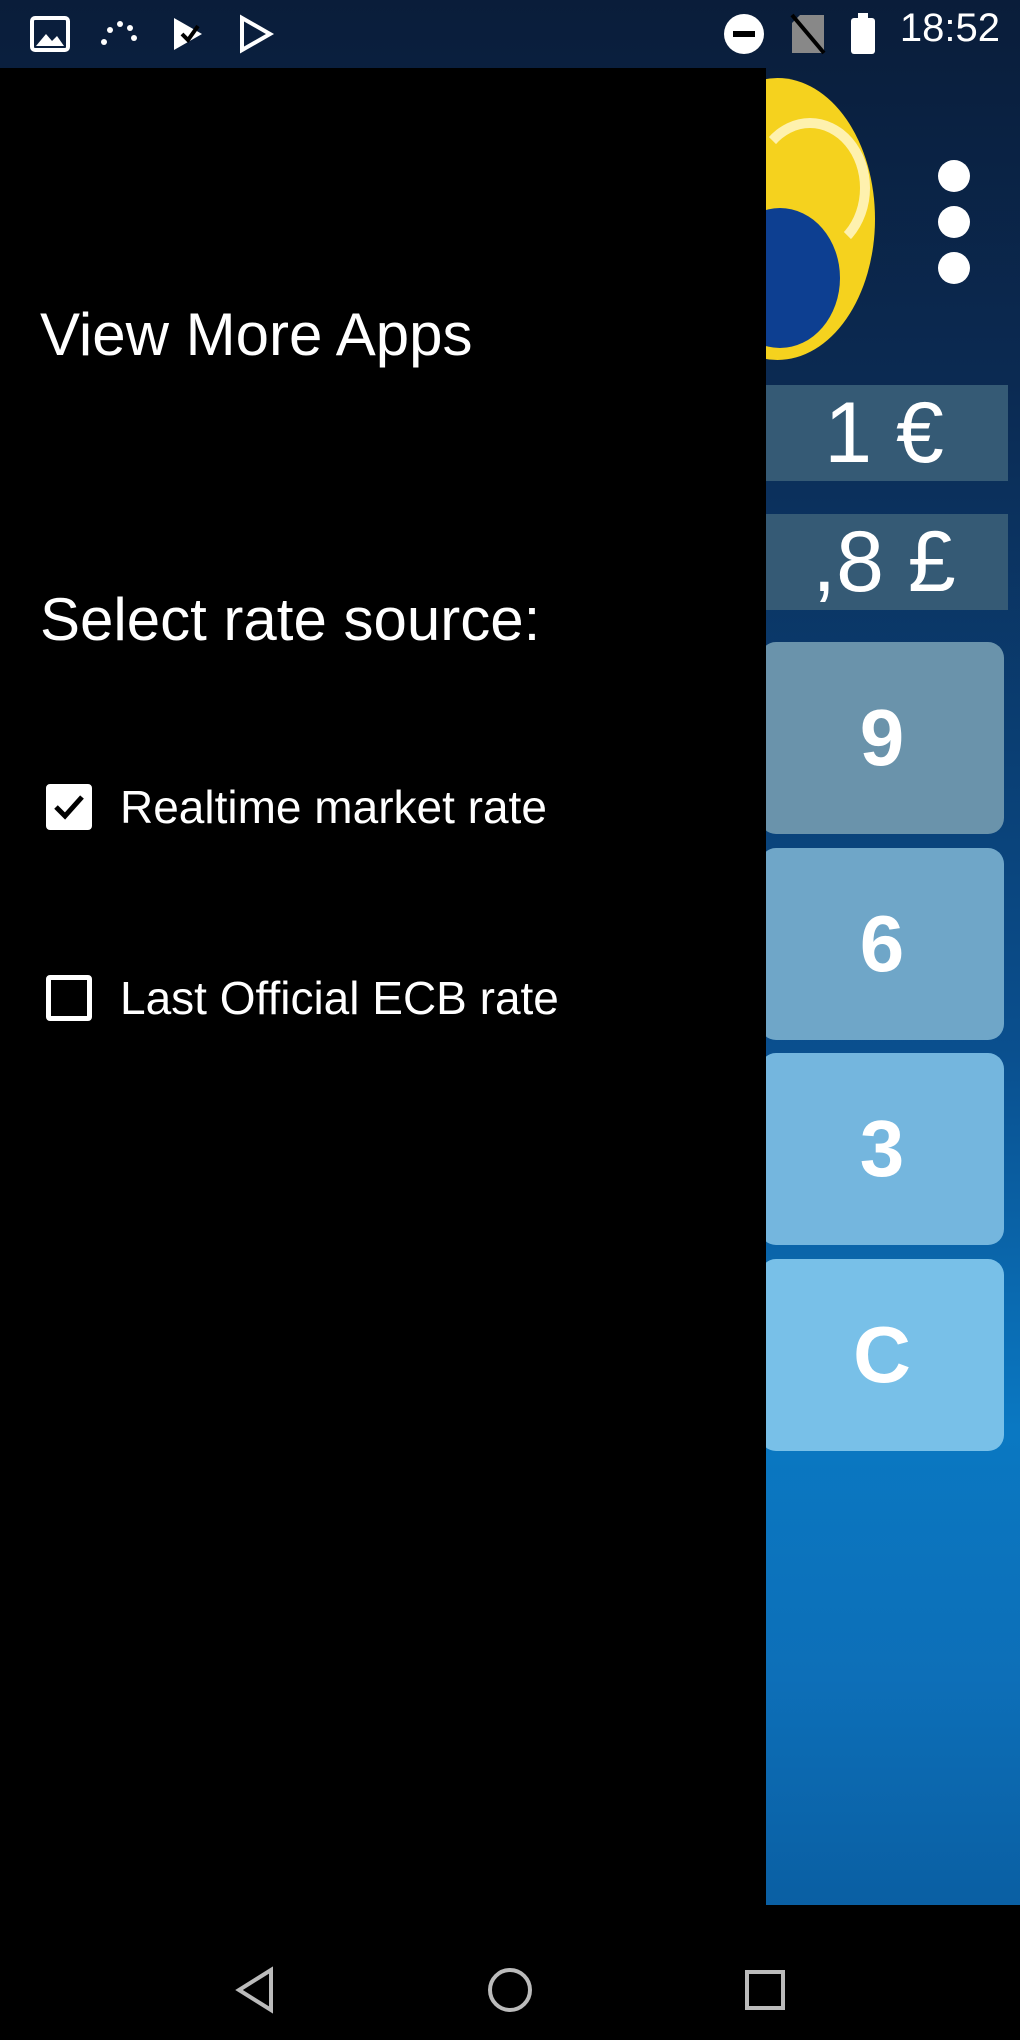 The width and height of the screenshot is (1020, 2040). Describe the element at coordinates (510, 1990) in the screenshot. I see `home-icon` at that location.